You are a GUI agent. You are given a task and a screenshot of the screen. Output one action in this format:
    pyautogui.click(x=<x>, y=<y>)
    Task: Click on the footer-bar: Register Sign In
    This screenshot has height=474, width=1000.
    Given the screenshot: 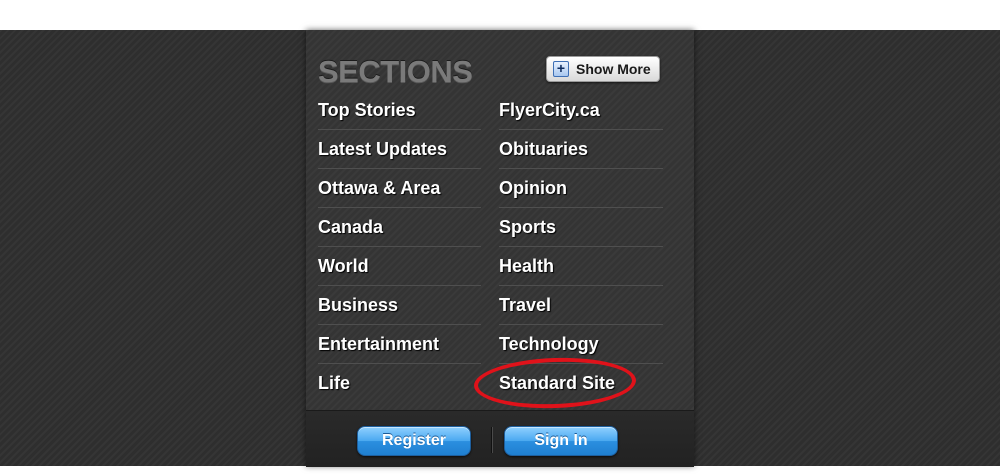 What is the action you would take?
    pyautogui.click(x=500, y=438)
    